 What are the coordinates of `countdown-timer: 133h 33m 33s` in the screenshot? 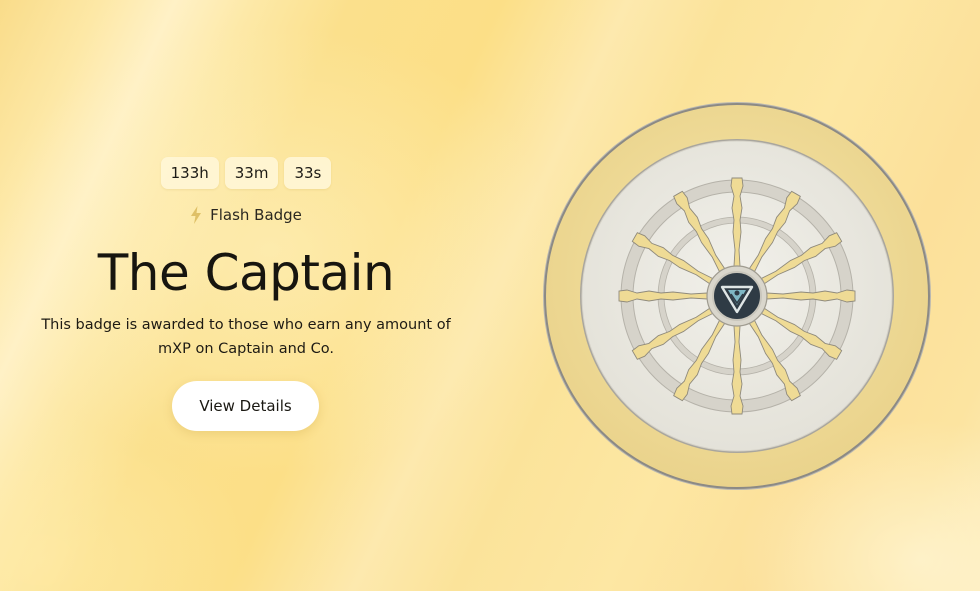 It's located at (246, 173).